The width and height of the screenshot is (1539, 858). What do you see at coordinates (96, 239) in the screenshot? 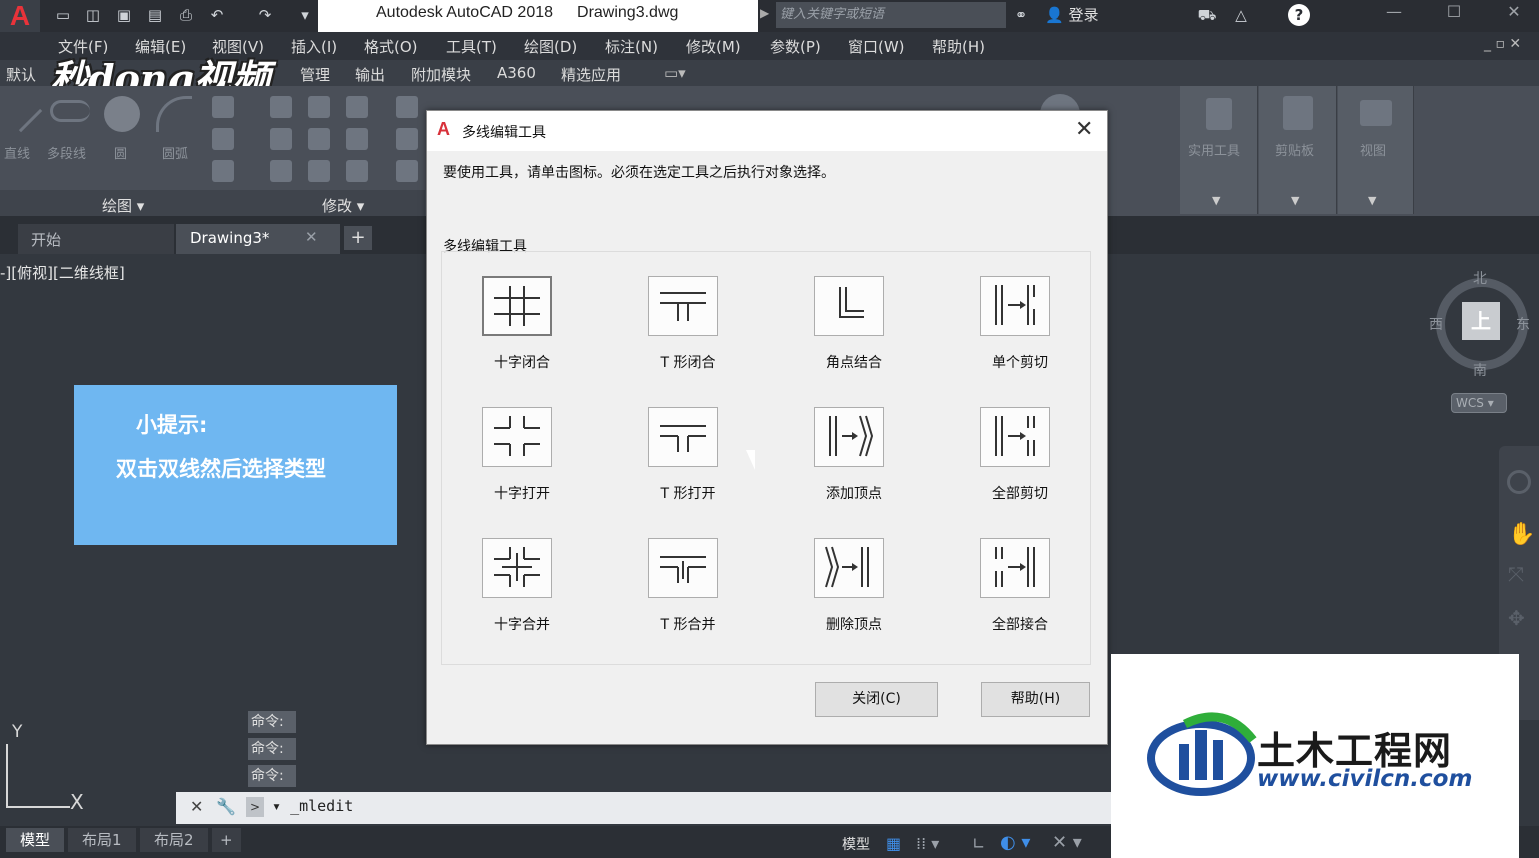
I see `tab-start: 开始` at bounding box center [96, 239].